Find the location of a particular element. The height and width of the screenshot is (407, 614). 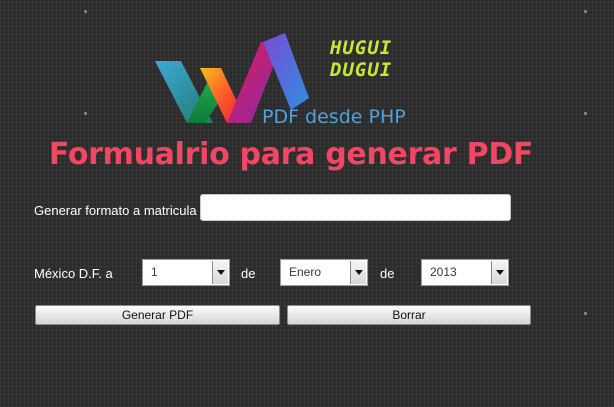

day-value: 1 is located at coordinates (154, 272).